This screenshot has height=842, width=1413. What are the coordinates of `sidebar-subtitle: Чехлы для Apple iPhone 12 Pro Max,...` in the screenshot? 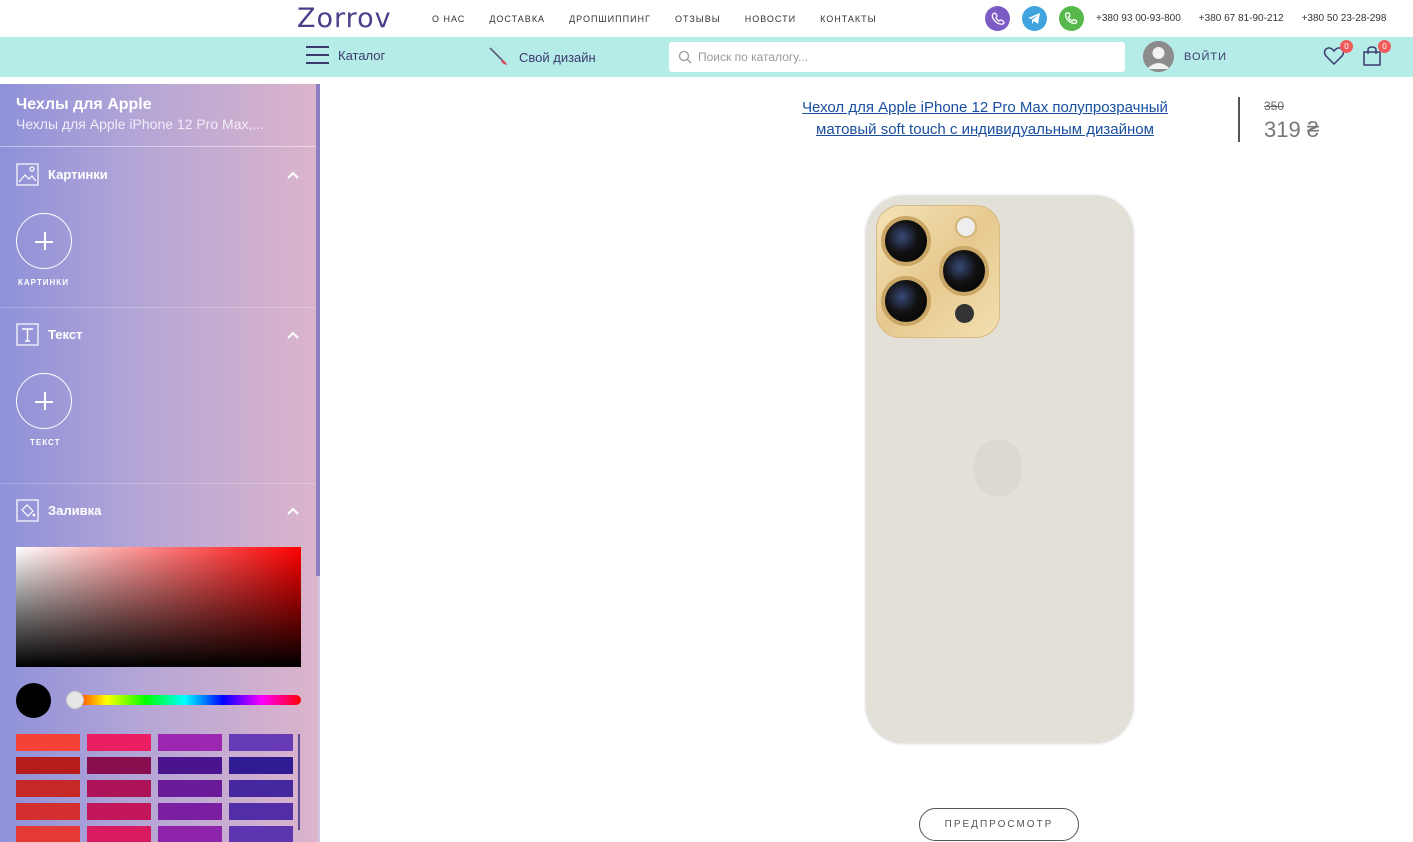 It's located at (140, 124).